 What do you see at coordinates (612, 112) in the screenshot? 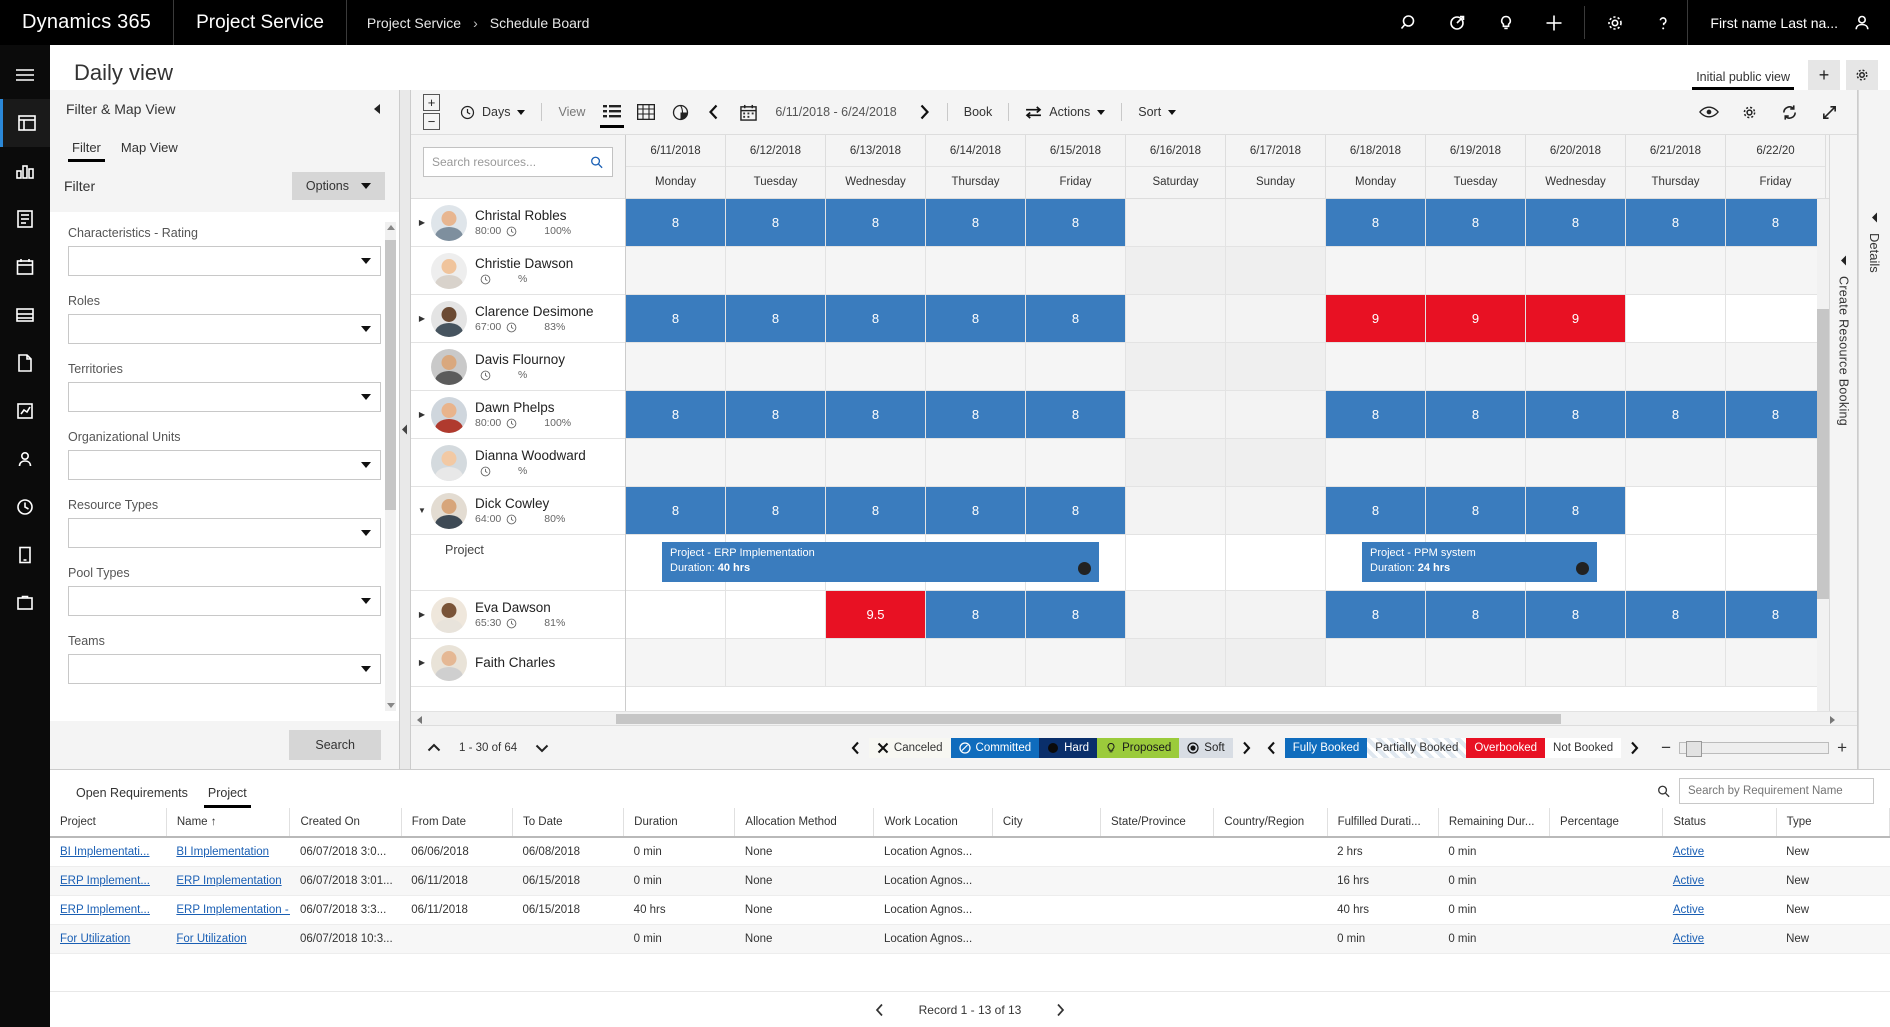
I see `list-view-icon` at bounding box center [612, 112].